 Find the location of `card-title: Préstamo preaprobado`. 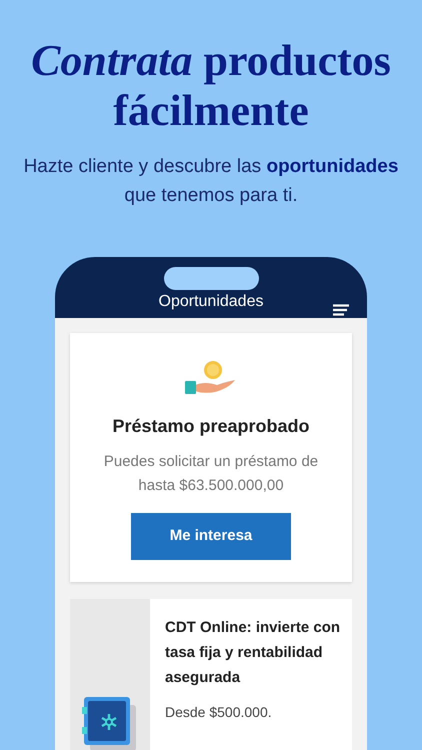

card-title: Préstamo preaprobado is located at coordinates (211, 426).